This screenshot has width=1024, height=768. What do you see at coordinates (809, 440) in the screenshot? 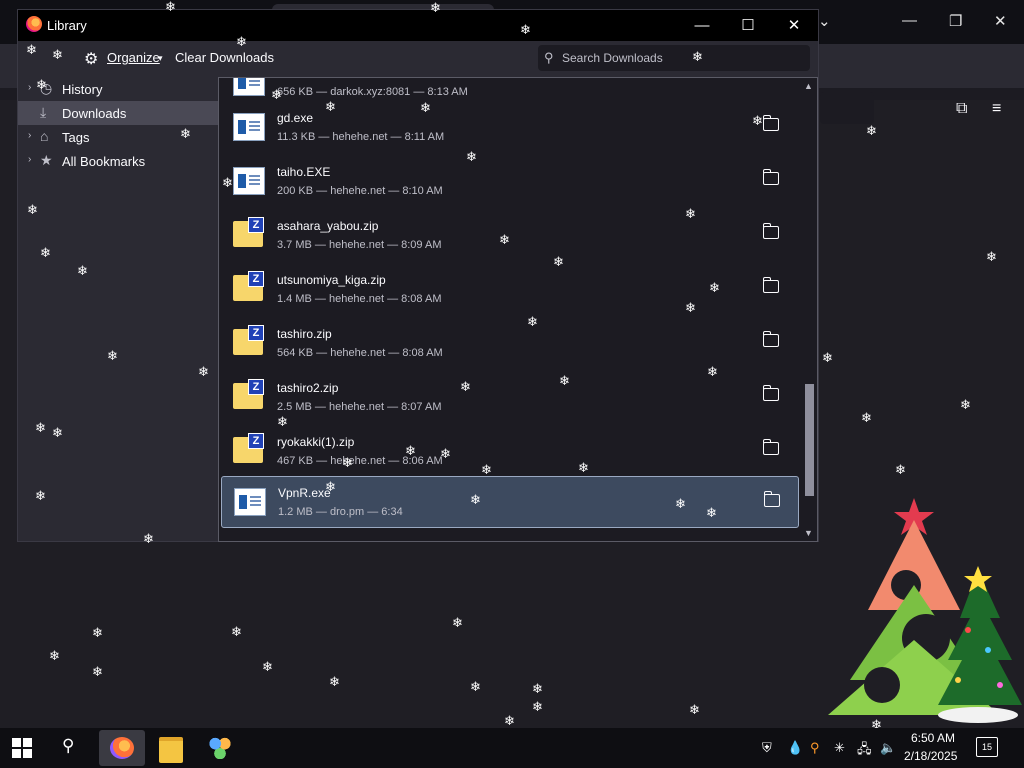
I see `scroll-thumb` at bounding box center [809, 440].